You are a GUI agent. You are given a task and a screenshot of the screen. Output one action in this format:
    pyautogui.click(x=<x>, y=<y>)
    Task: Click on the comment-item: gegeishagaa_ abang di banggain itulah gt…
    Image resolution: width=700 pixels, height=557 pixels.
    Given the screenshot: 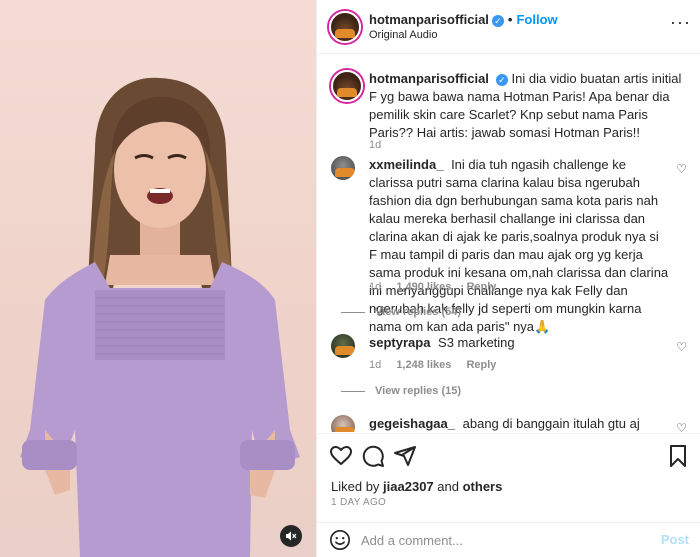 What is the action you would take?
    pyautogui.click(x=511, y=423)
    